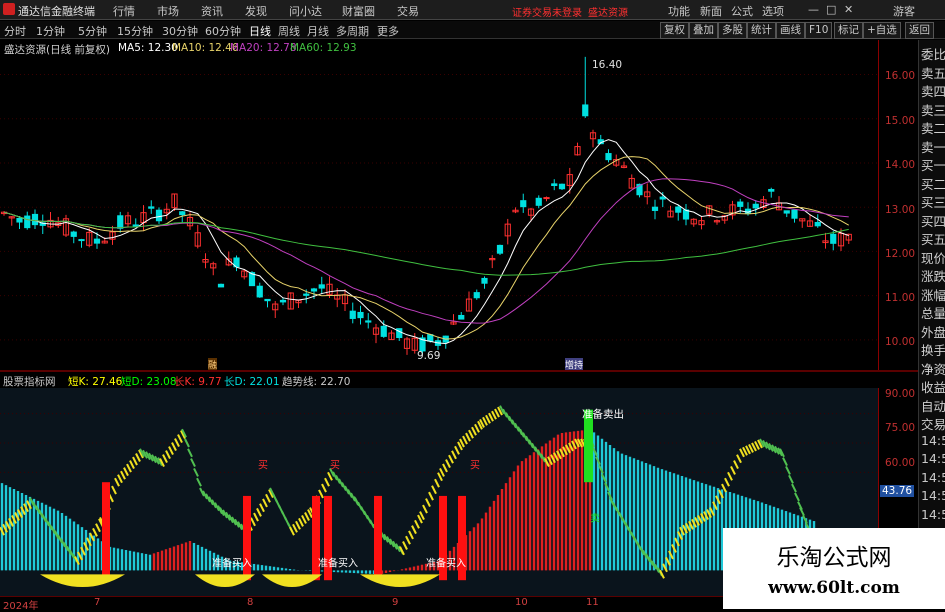 This screenshot has width=945, height=612. What do you see at coordinates (316, 382) in the screenshot?
I see `trend-line-label: 趋势线: 22.70` at bounding box center [316, 382].